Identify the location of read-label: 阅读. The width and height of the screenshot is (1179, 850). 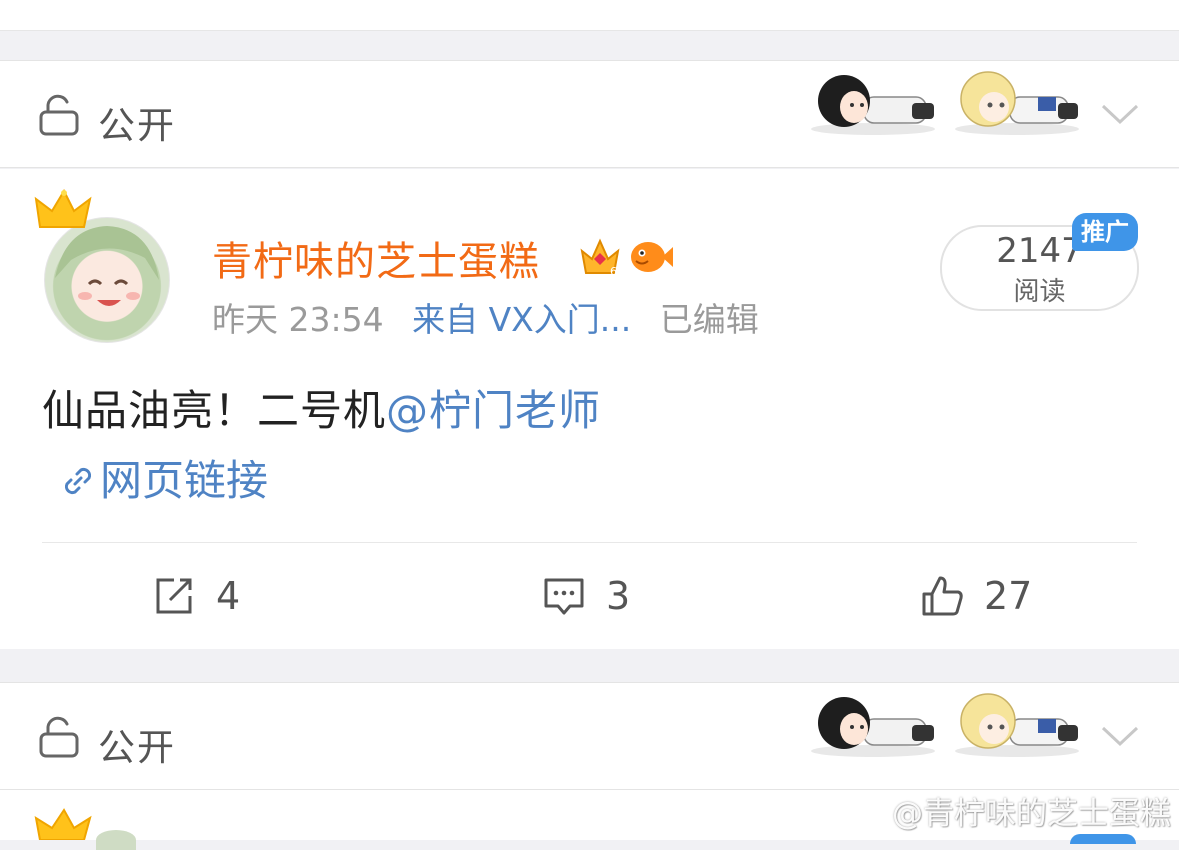
(1039, 292).